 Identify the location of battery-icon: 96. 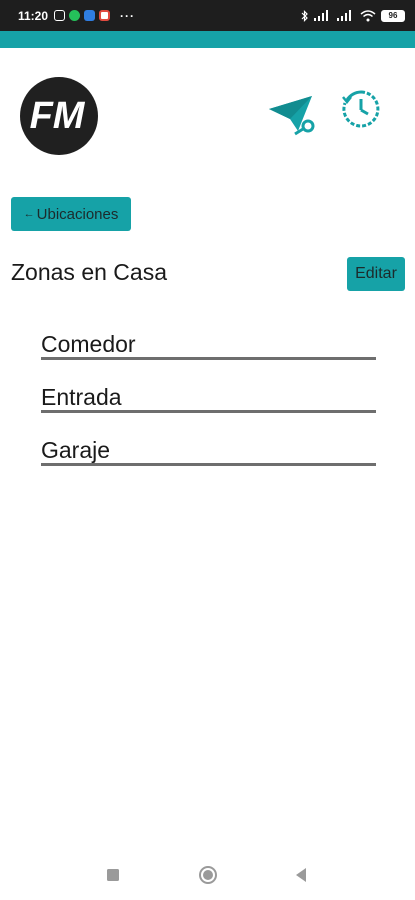
(393, 15).